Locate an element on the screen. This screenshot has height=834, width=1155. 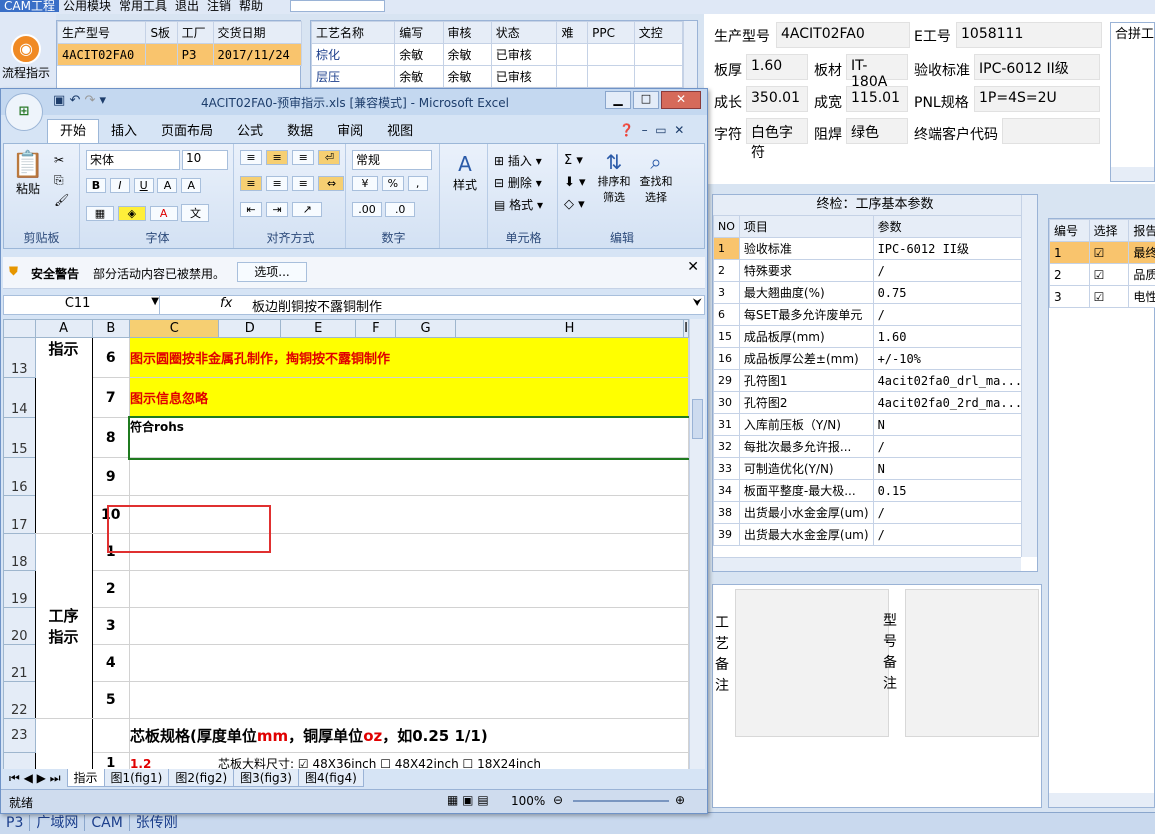
flow-button: ◉ 流程指示 is located at coordinates (26, 59).